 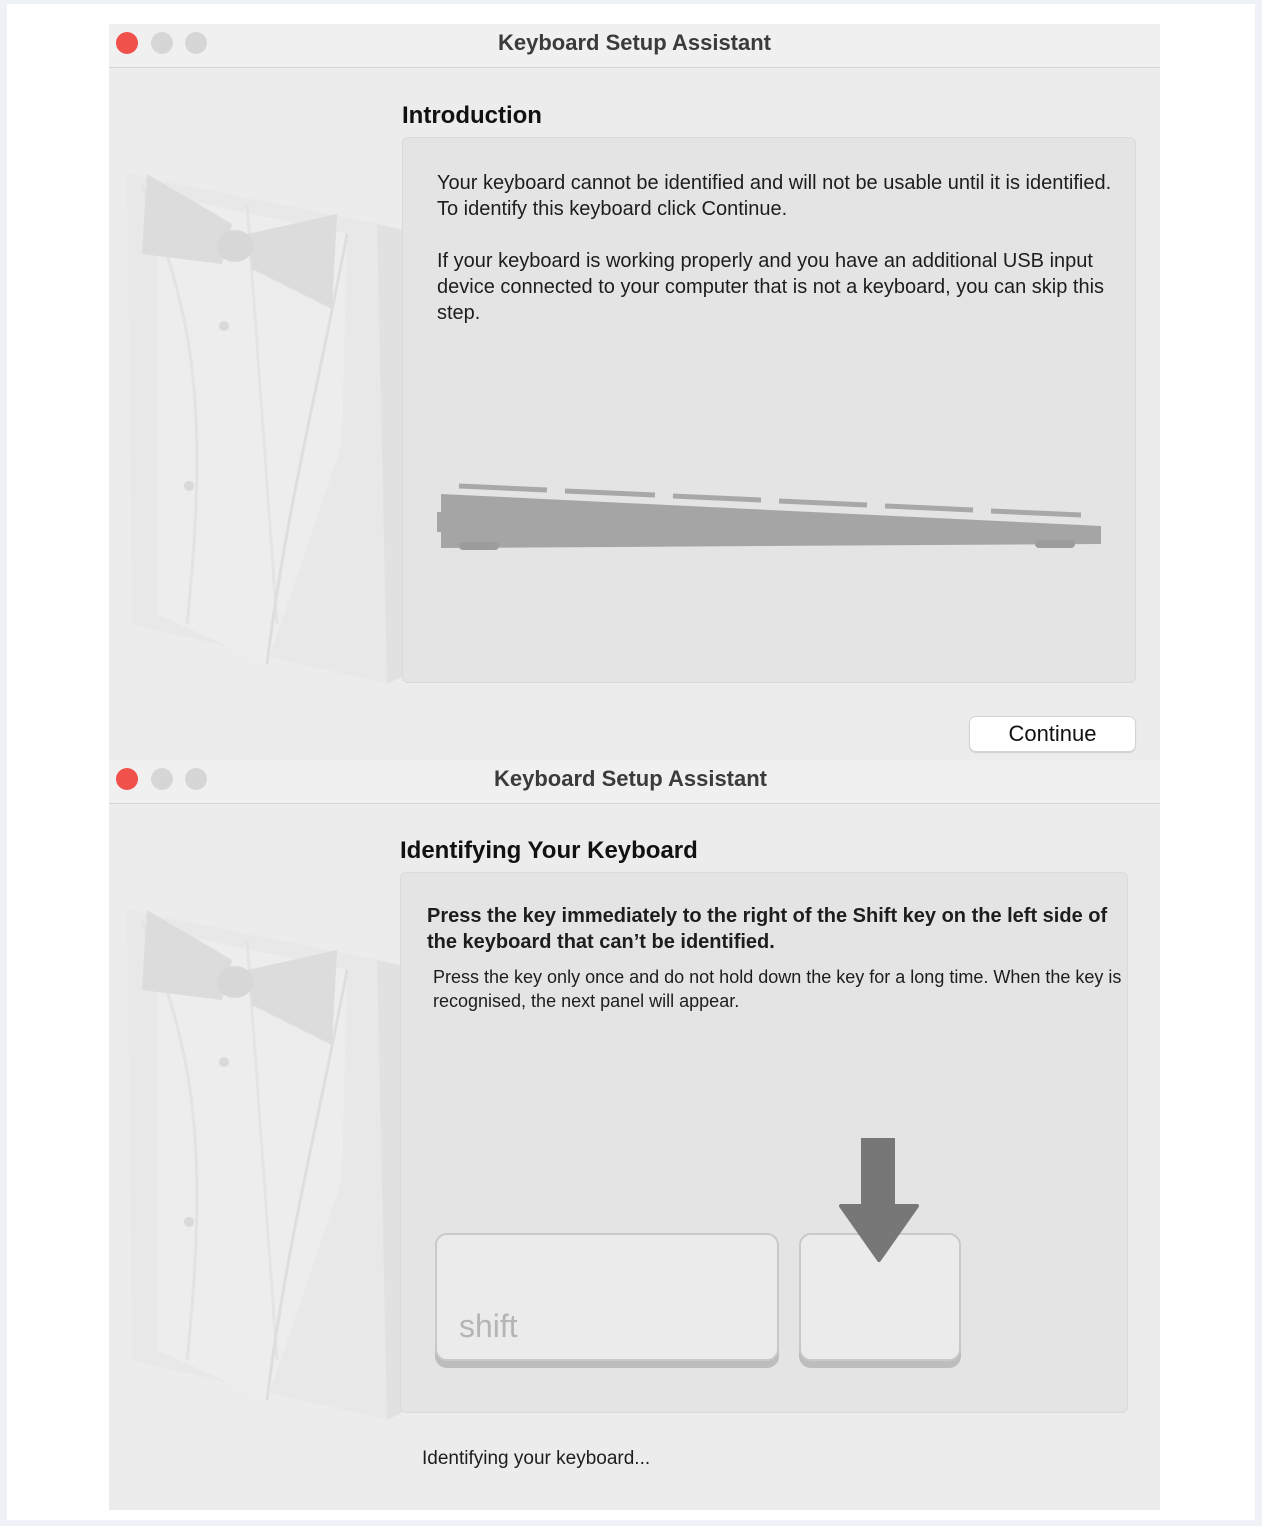 What do you see at coordinates (488, 1326) in the screenshot?
I see `shift-key-label: shift` at bounding box center [488, 1326].